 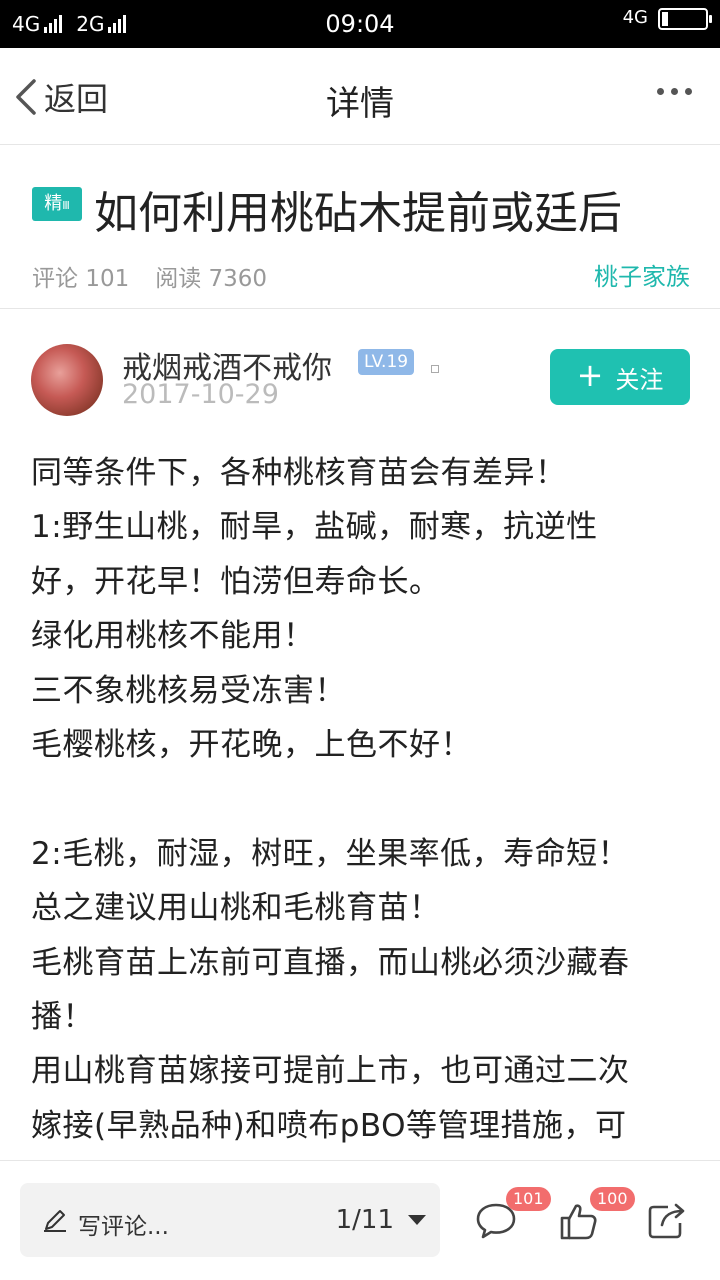 I want to click on bottom-bar: 写评论... 1/11 101 100, so click(x=360, y=1220).